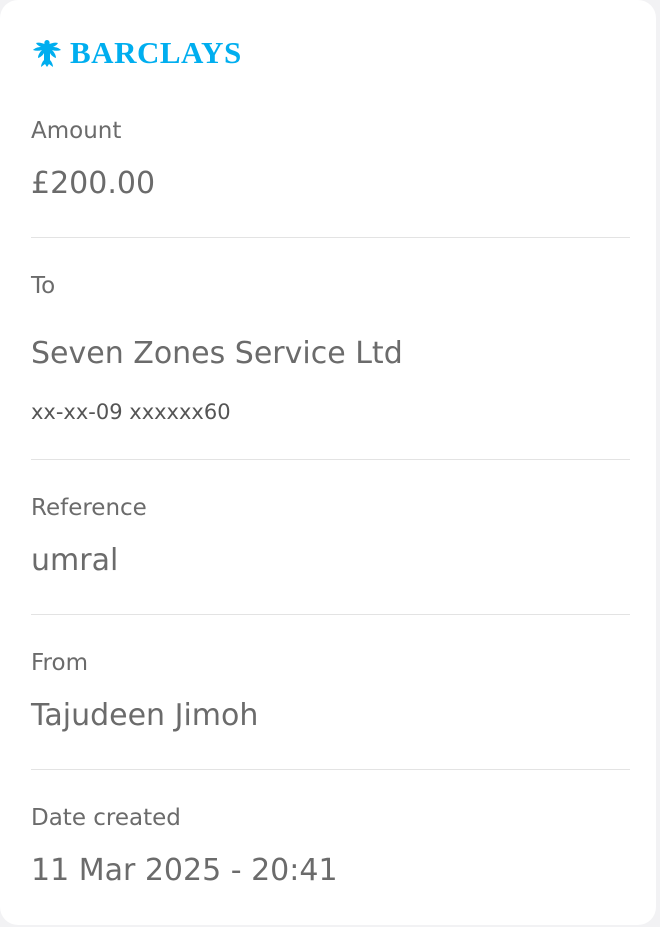 The image size is (660, 927). Describe the element at coordinates (184, 870) in the screenshot. I see `date-created-value: 11 Mar 2025 - 20:41` at that location.